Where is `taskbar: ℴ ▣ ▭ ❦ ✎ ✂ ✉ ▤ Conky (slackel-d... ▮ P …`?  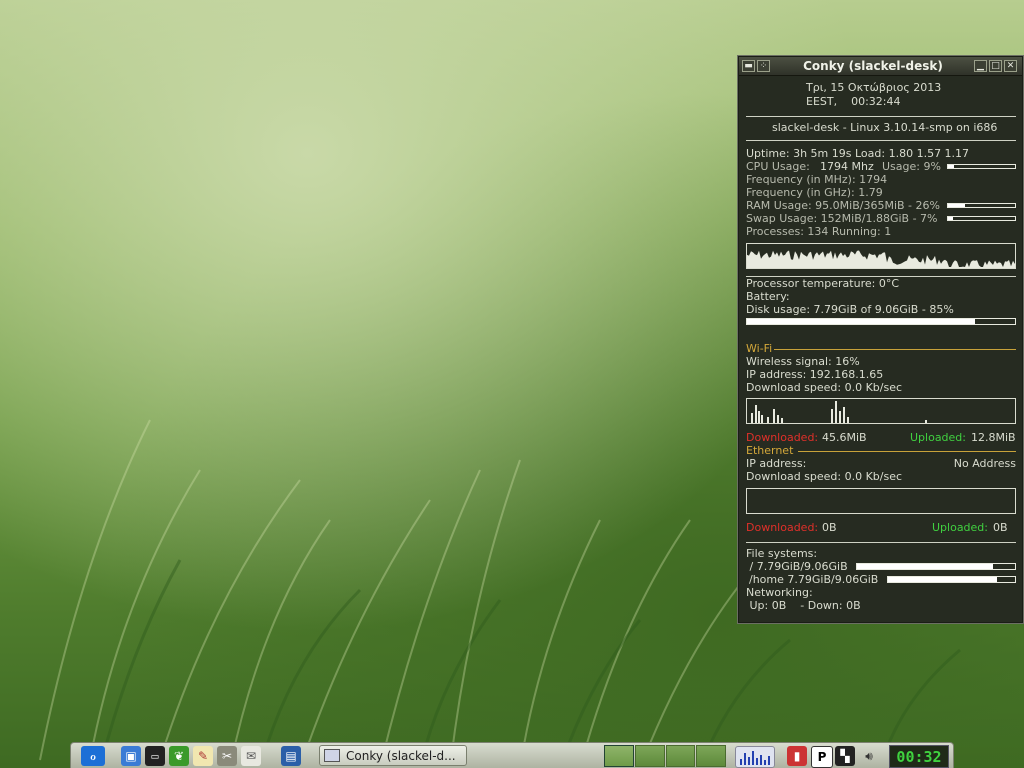
taskbar: ℴ ▣ ▭ ❦ ✎ ✂ ✉ ▤ Conky (slackel-d... ▮ P … is located at coordinates (512, 755).